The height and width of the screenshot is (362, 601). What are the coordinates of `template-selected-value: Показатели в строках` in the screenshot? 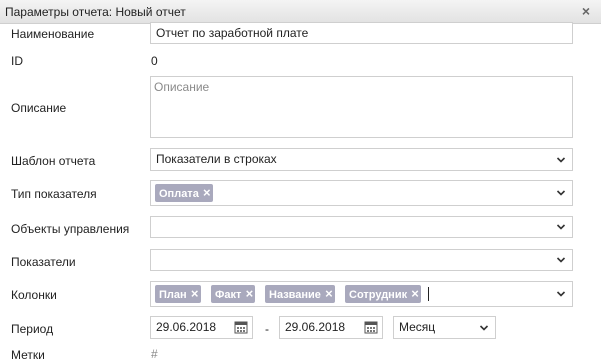 It's located at (216, 159).